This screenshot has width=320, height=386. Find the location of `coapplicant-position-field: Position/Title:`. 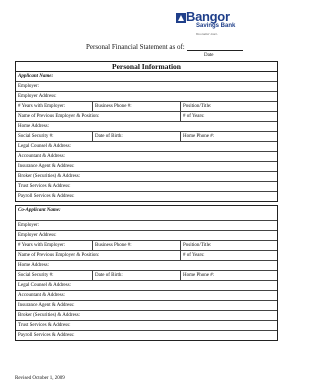

coapplicant-position-field: Position/Title: is located at coordinates (228, 245).